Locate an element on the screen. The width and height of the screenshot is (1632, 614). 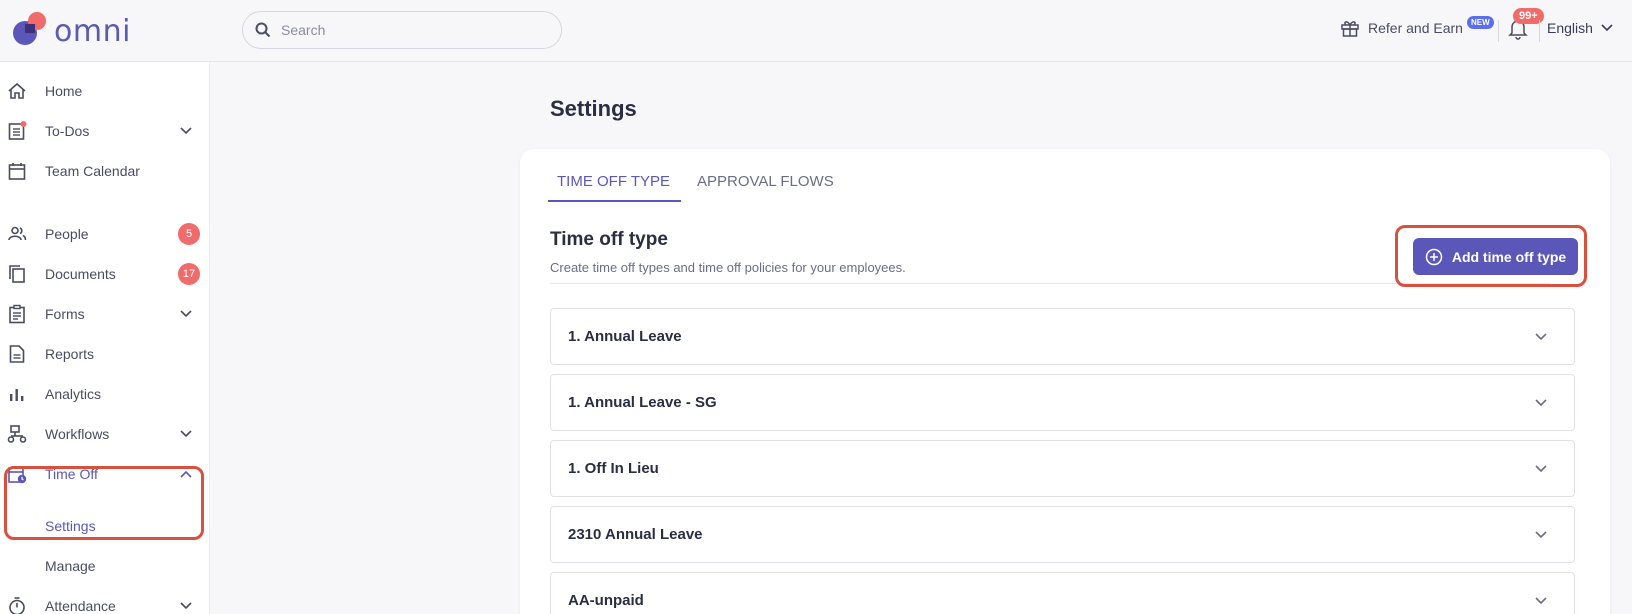
sidebar-item-label: Workflows is located at coordinates (77, 434).